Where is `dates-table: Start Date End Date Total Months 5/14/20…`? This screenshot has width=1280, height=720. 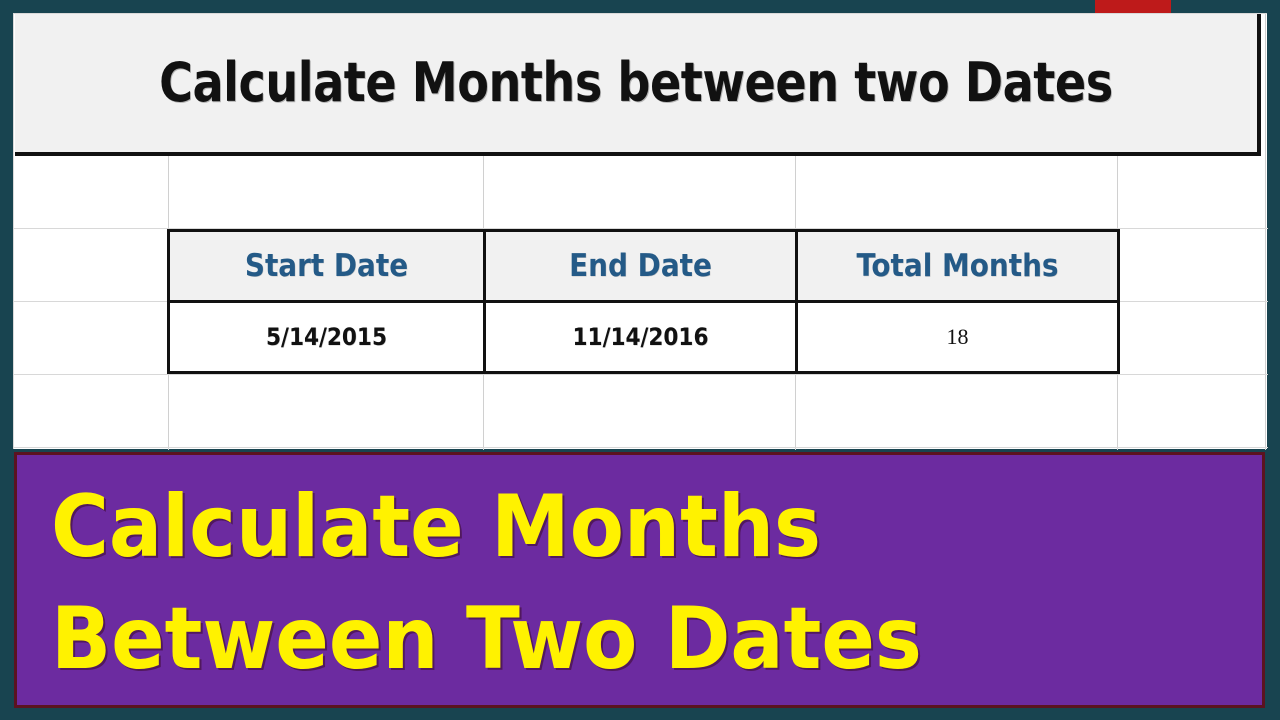
dates-table: Start Date End Date Total Months 5/14/20… is located at coordinates (643, 301).